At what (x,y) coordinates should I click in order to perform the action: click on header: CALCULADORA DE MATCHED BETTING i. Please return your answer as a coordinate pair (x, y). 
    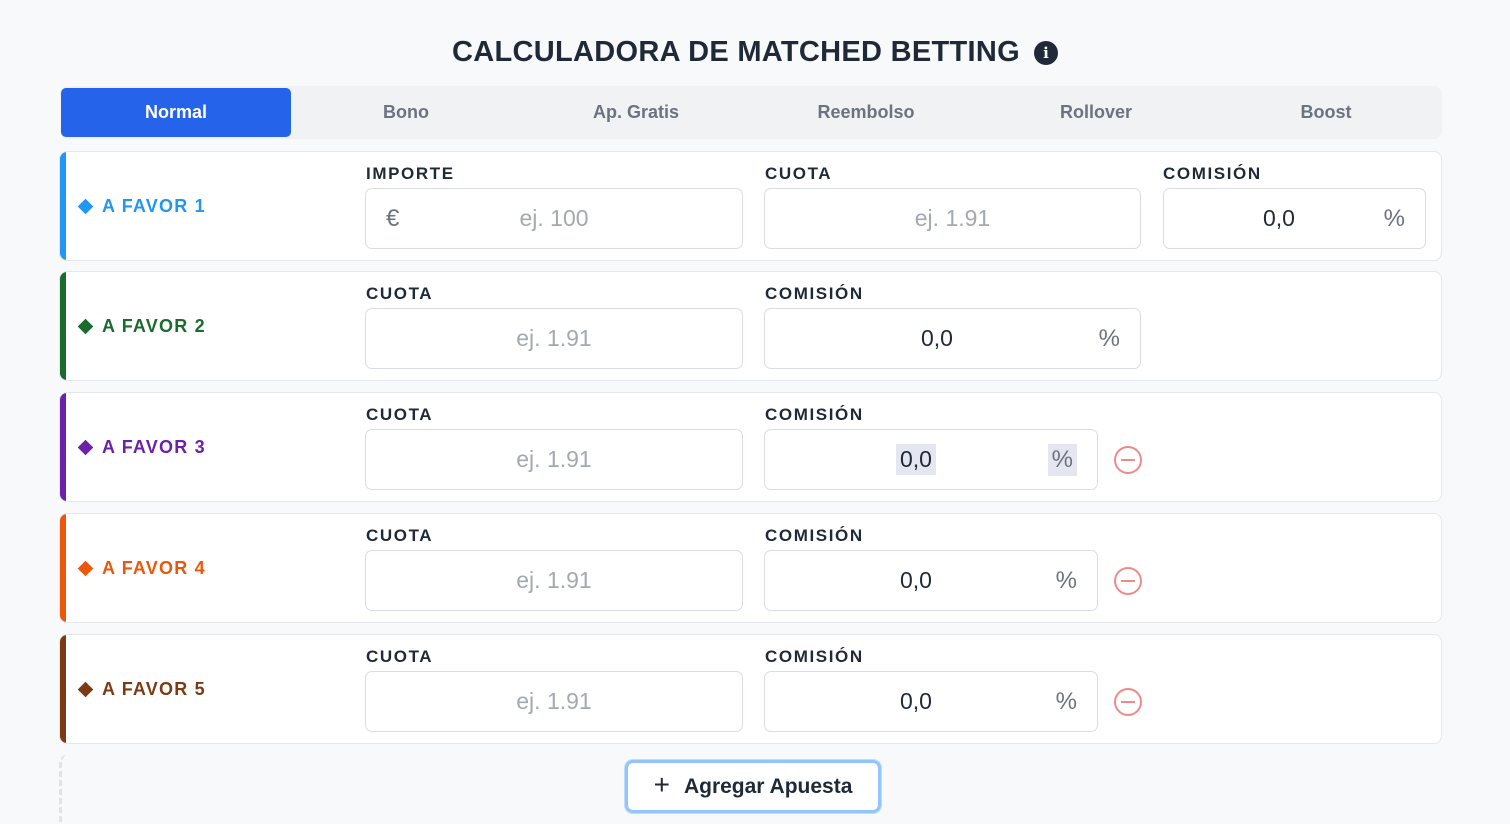
    Looking at the image, I should click on (755, 52).